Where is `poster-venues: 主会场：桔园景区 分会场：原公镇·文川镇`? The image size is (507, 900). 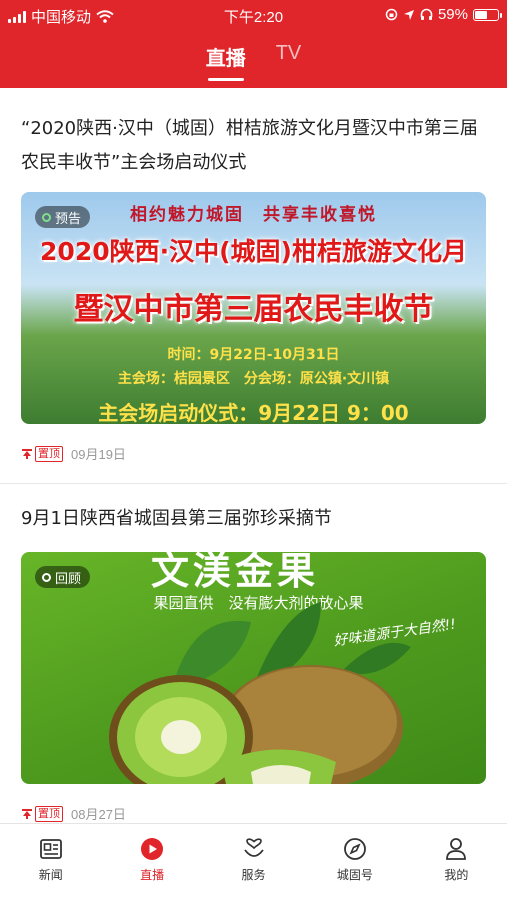
poster-venues: 主会场：桔园景区 分会场：原公镇·文川镇 is located at coordinates (253, 379).